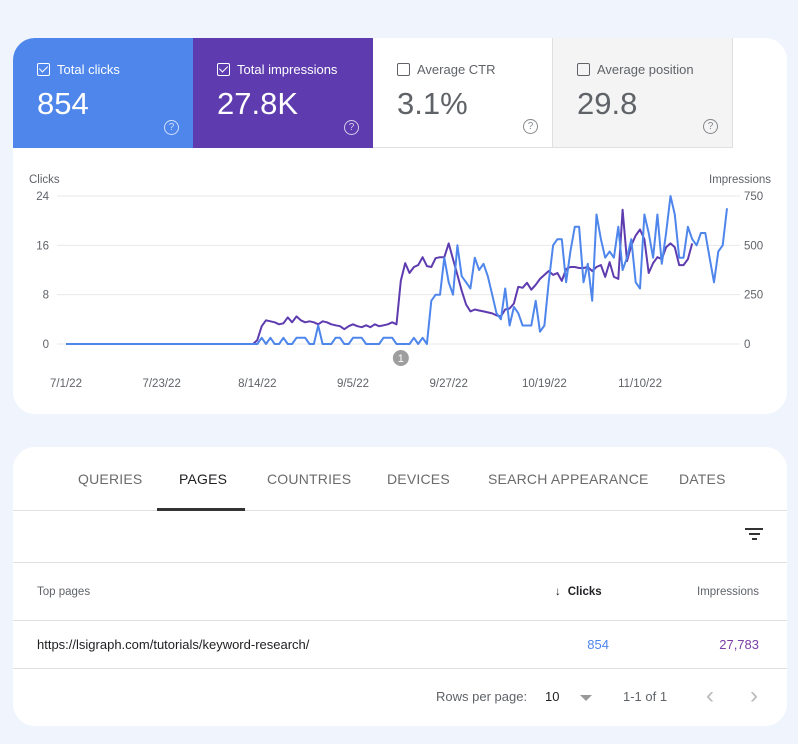  What do you see at coordinates (110, 479) in the screenshot?
I see `tab-queries: QUERIES` at bounding box center [110, 479].